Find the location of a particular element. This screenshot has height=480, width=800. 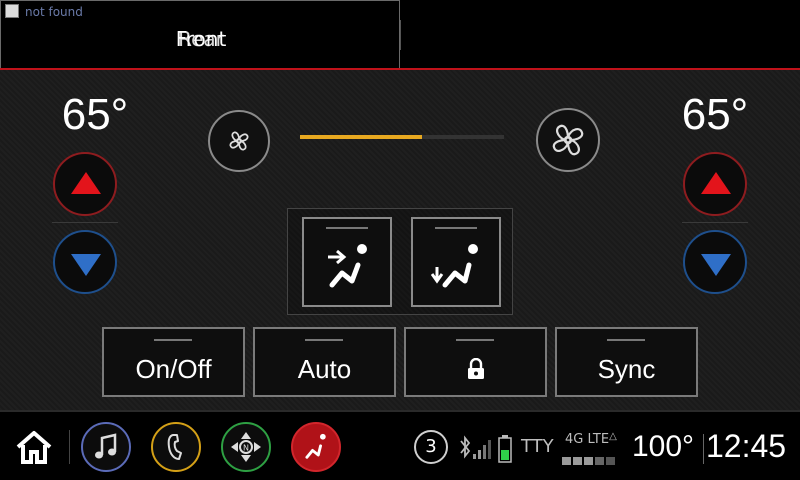

climate-button is located at coordinates (316, 447).